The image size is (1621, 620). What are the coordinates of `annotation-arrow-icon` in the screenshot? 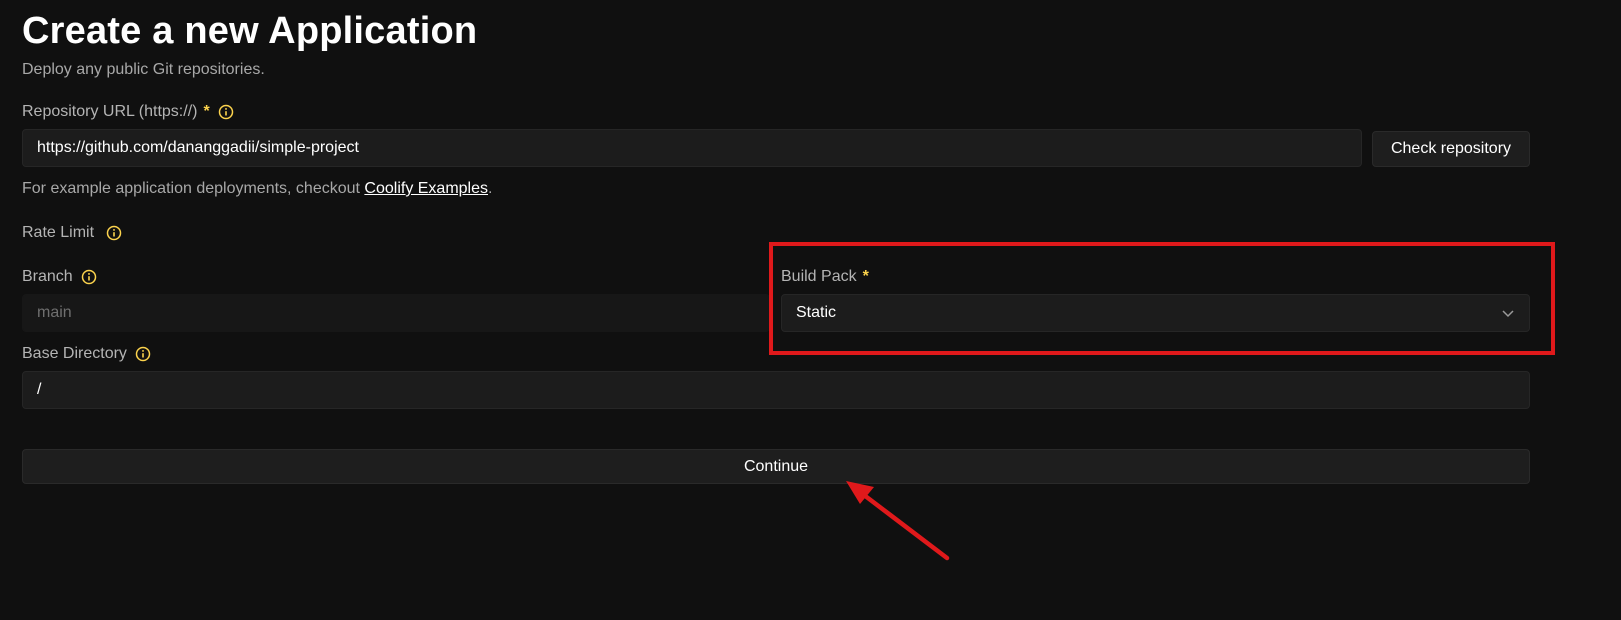 It's located at (898, 521).